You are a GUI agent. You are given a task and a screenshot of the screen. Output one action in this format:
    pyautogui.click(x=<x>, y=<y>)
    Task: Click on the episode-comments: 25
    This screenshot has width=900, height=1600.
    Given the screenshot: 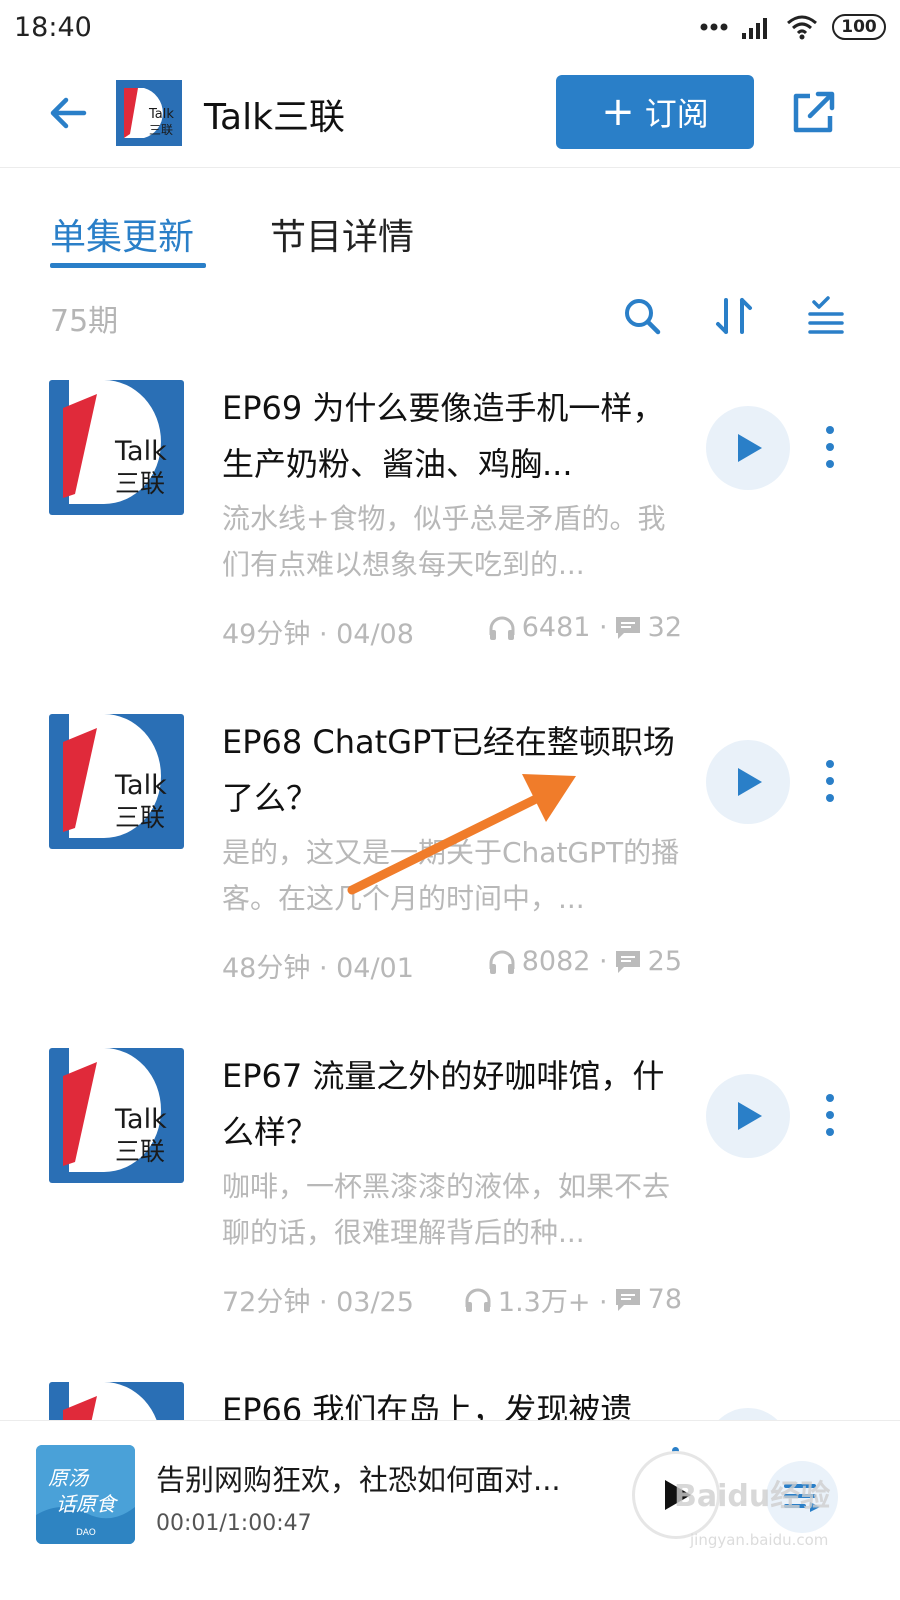 What is the action you would take?
    pyautogui.click(x=664, y=961)
    